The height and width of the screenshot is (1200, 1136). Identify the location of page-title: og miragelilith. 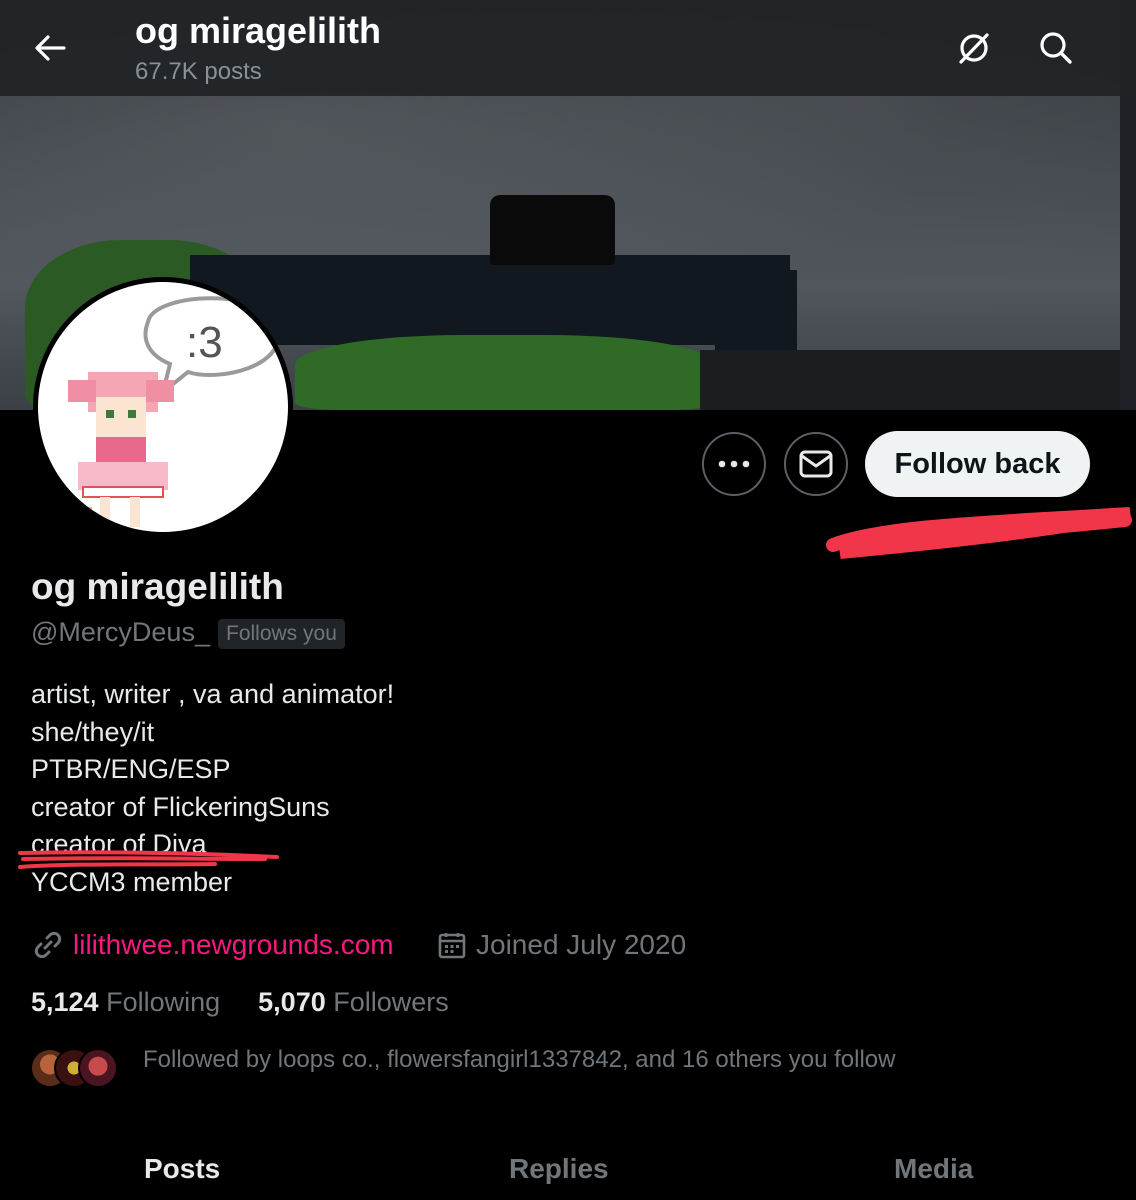
(258, 30).